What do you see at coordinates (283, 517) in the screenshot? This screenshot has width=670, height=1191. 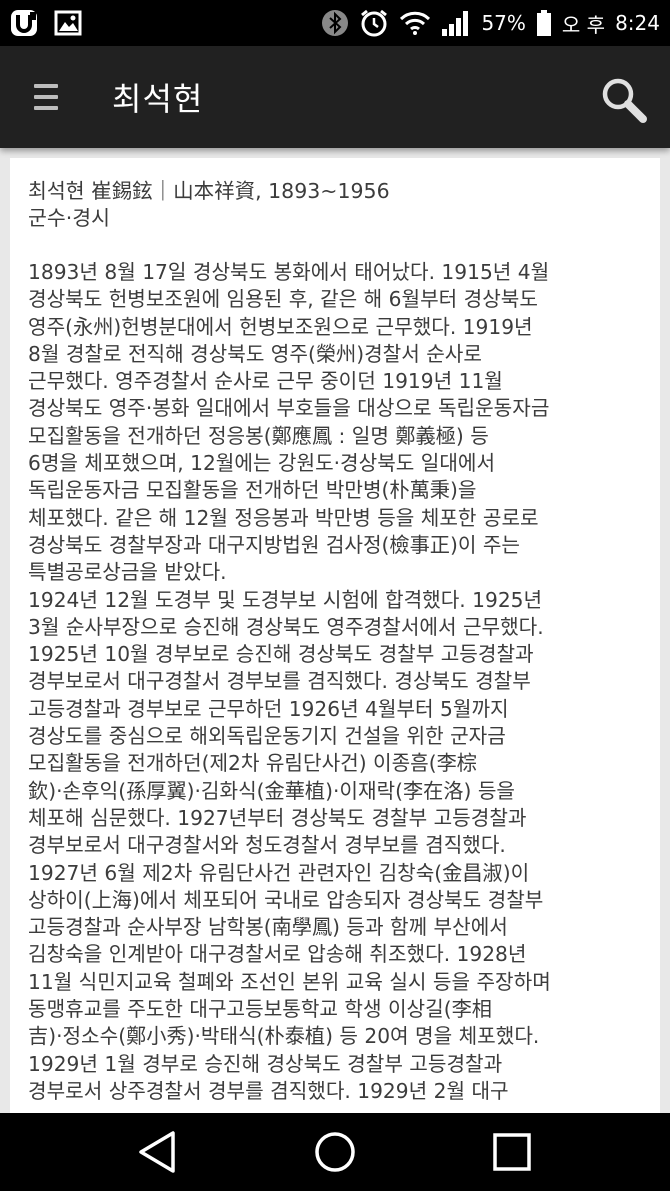 I see `article-body-line: 체포했다. 같은 해 12월 정응봉과 박만병 등을 체포한 공로로` at bounding box center [283, 517].